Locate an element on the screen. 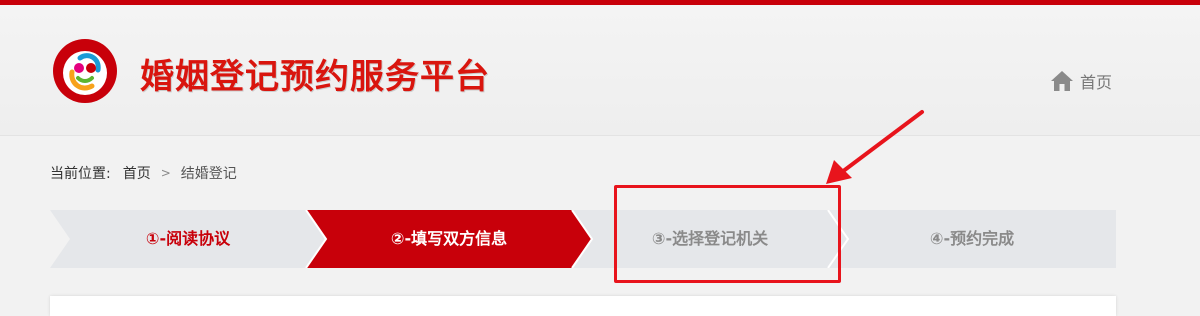  home-icon is located at coordinates (1062, 81).